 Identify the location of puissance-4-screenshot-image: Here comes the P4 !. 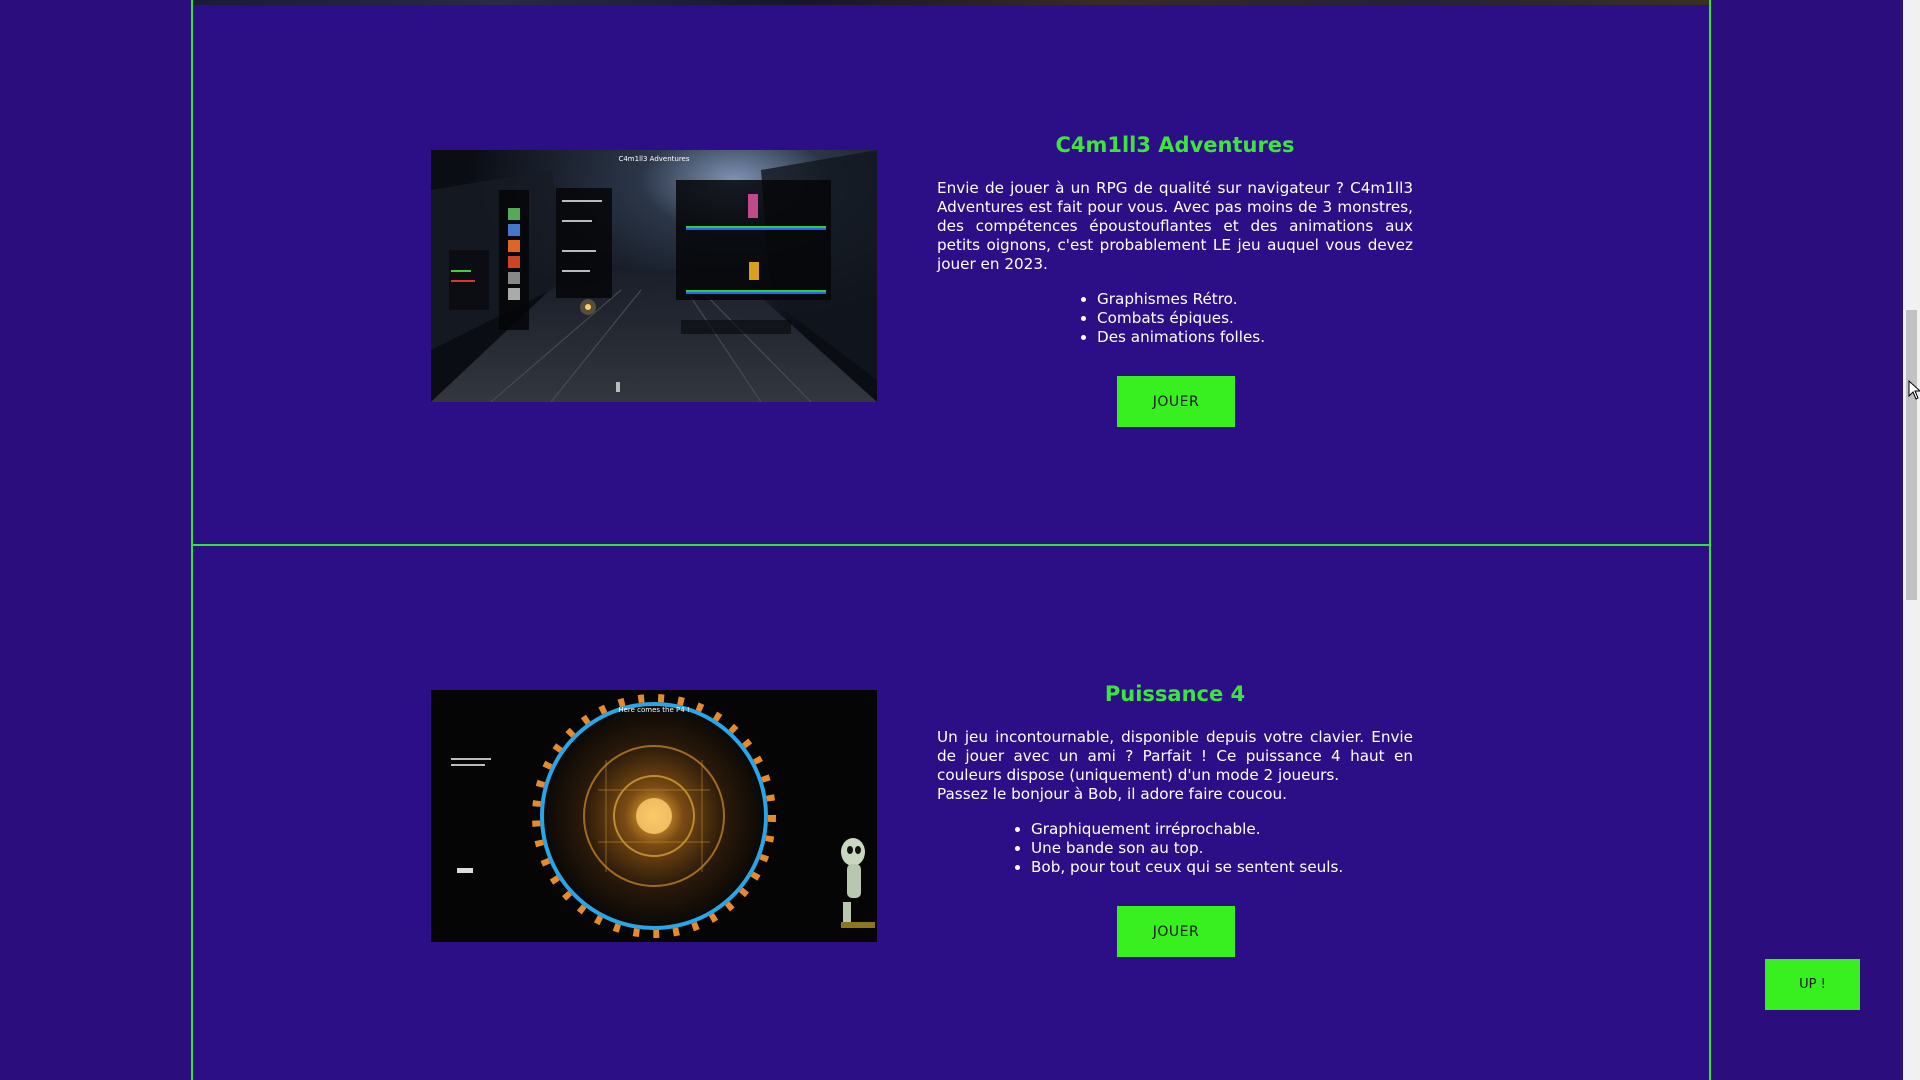
(654, 816).